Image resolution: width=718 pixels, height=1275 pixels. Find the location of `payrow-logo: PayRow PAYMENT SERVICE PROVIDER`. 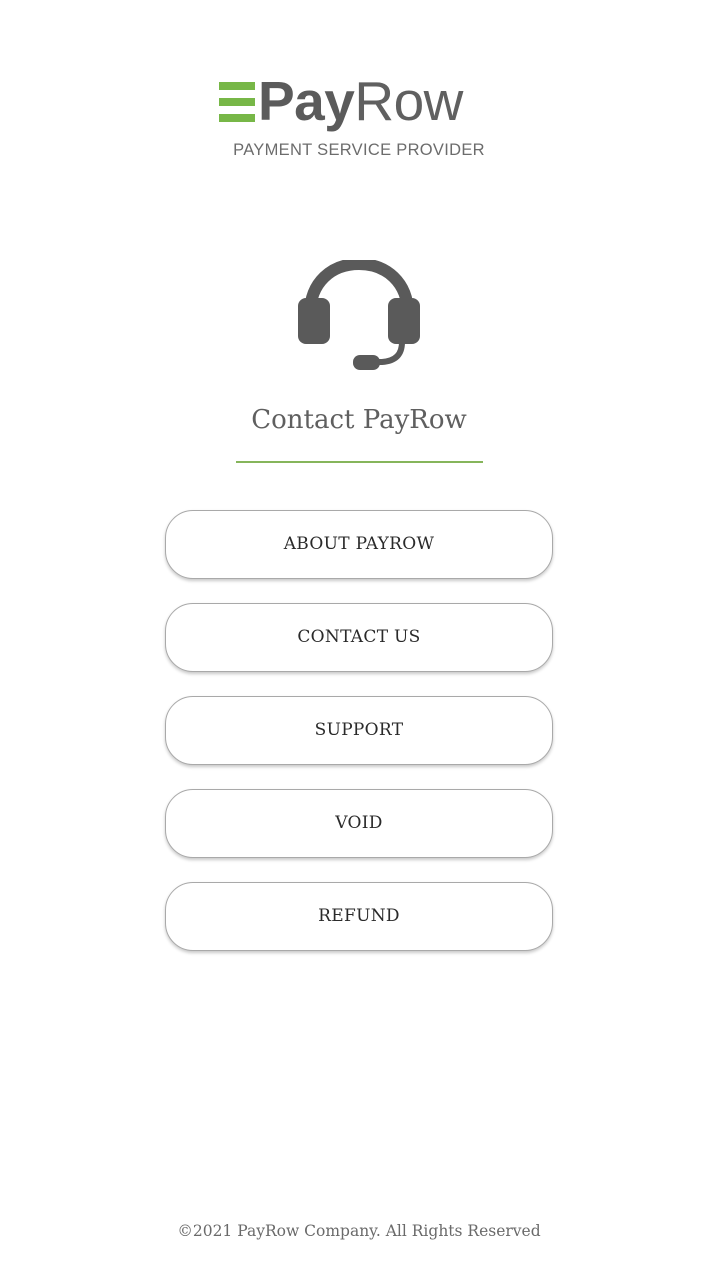

payrow-logo: PayRow PAYMENT SERVICE PROVIDER is located at coordinates (359, 122).